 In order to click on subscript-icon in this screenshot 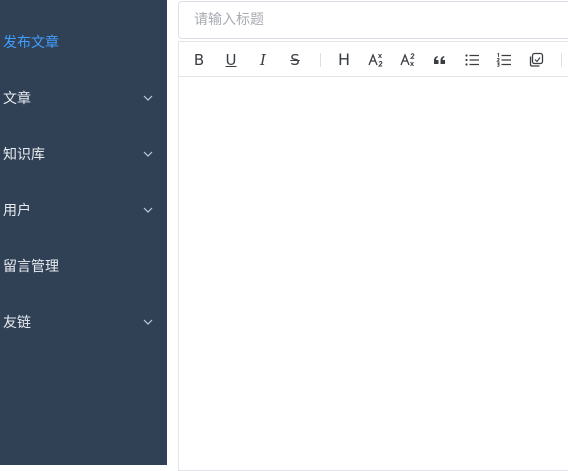, I will do `click(375, 60)`.